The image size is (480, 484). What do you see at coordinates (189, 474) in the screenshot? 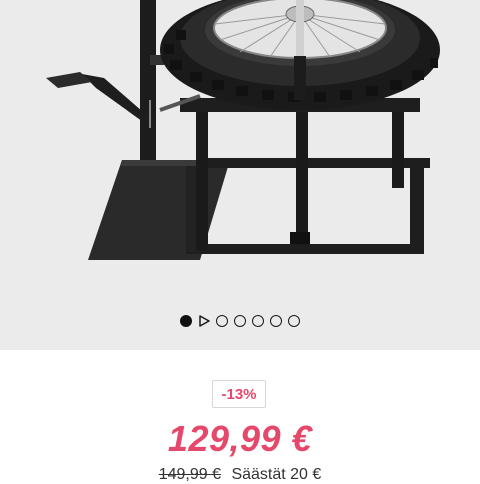
I see `old-price: 149,99 €` at bounding box center [189, 474].